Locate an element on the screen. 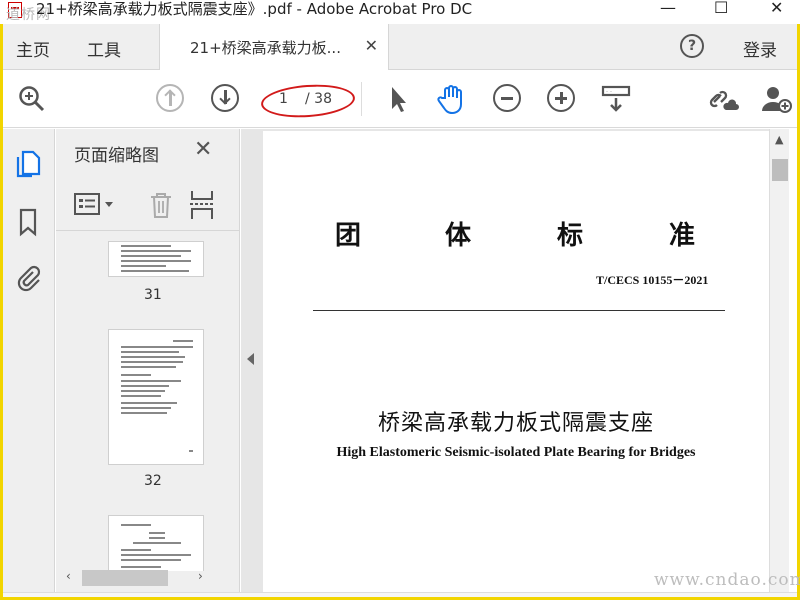 The width and height of the screenshot is (800, 600). chinese-title: 桥梁高承载力板式隔震支座 is located at coordinates (515, 423).